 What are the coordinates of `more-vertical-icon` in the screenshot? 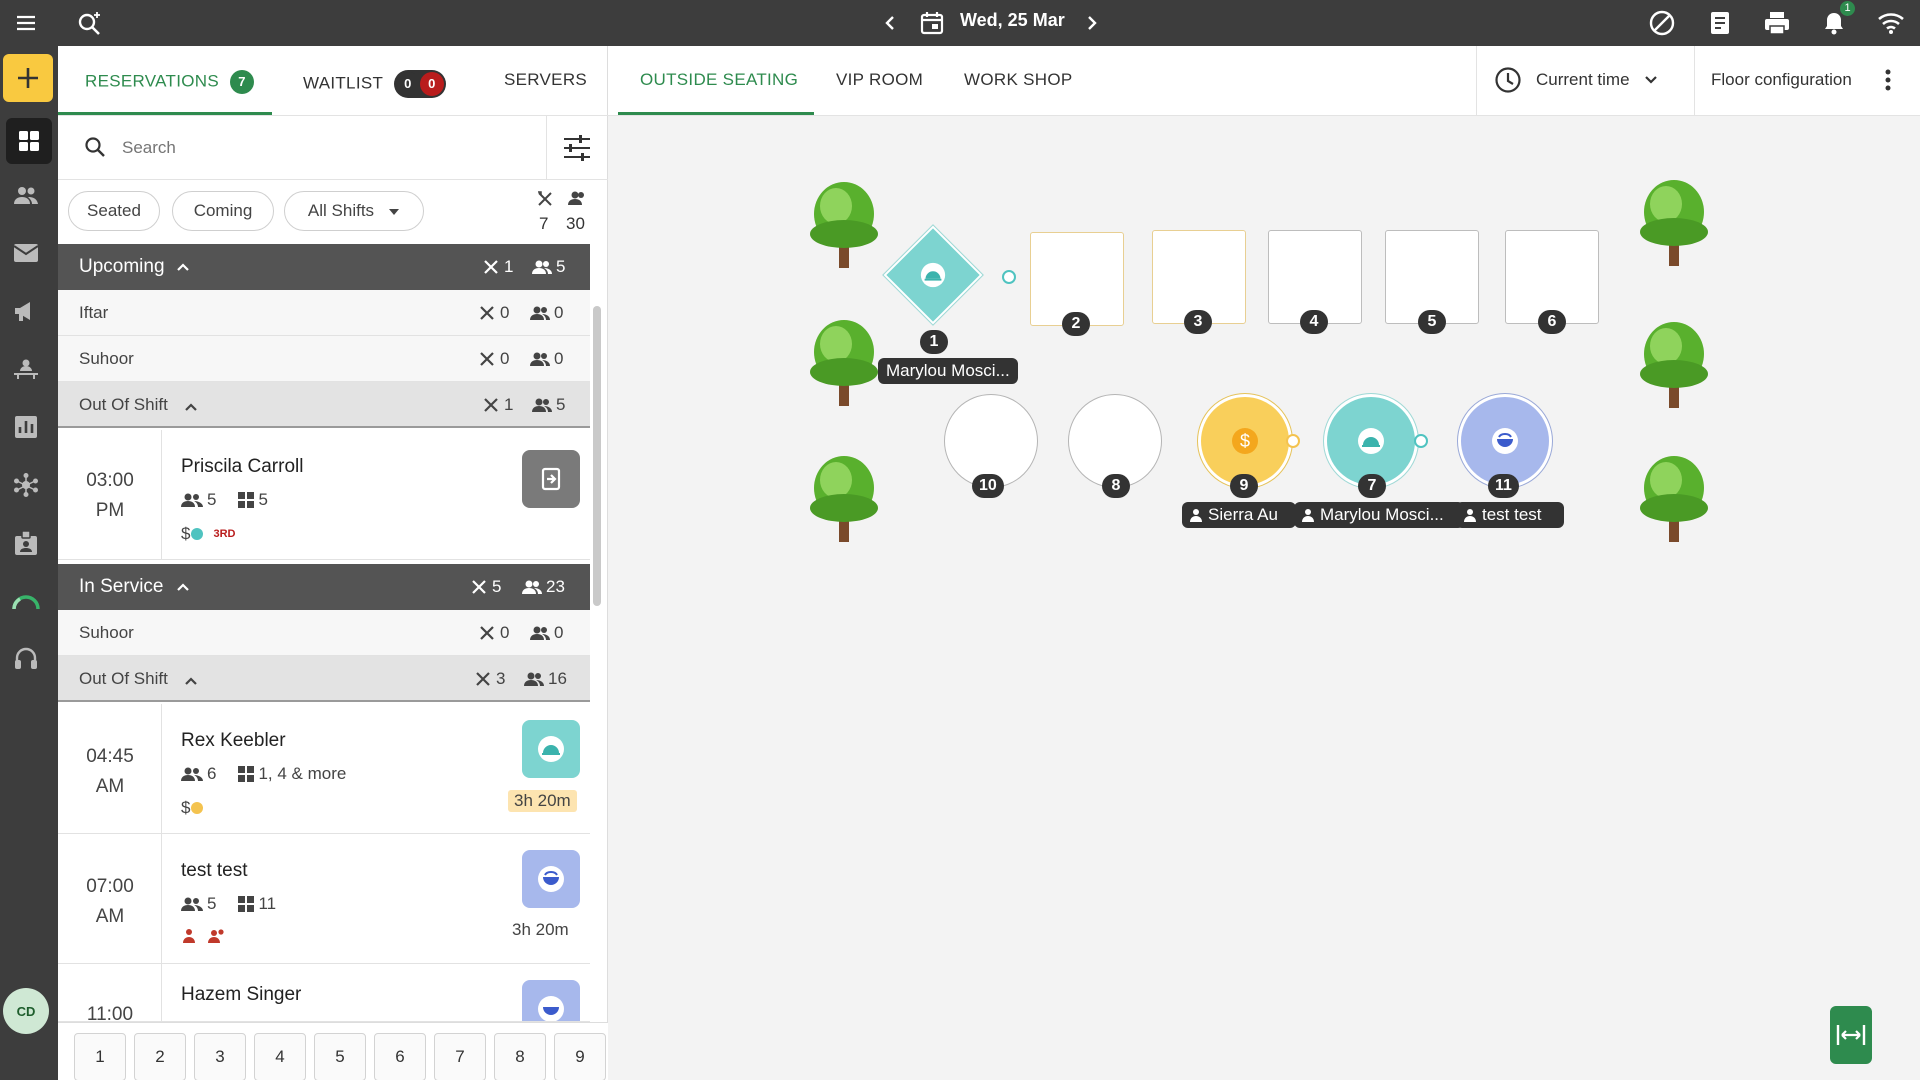 It's located at (1888, 82).